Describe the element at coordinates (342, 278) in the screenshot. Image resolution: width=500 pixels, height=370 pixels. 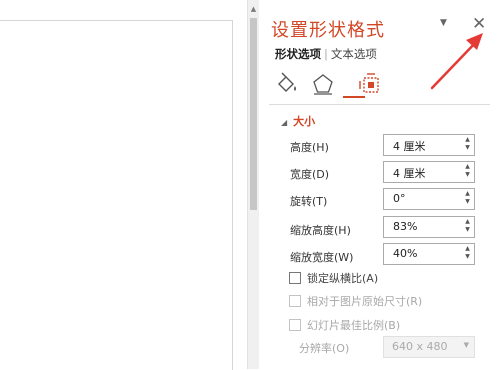
I see `lock-aspect-ratio-label: 锁定纵横比(A)` at that location.